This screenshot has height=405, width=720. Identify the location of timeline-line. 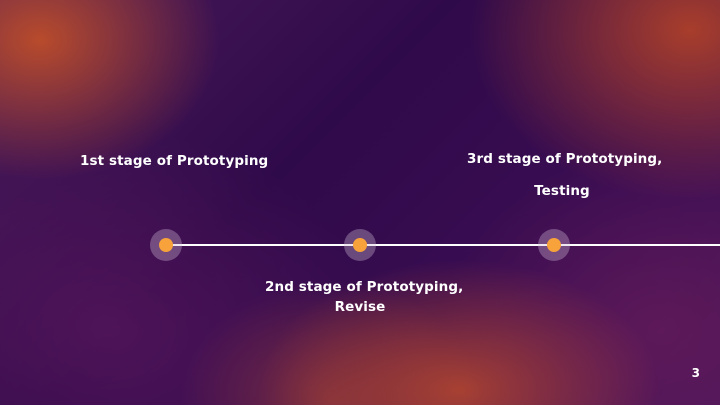
(442, 245).